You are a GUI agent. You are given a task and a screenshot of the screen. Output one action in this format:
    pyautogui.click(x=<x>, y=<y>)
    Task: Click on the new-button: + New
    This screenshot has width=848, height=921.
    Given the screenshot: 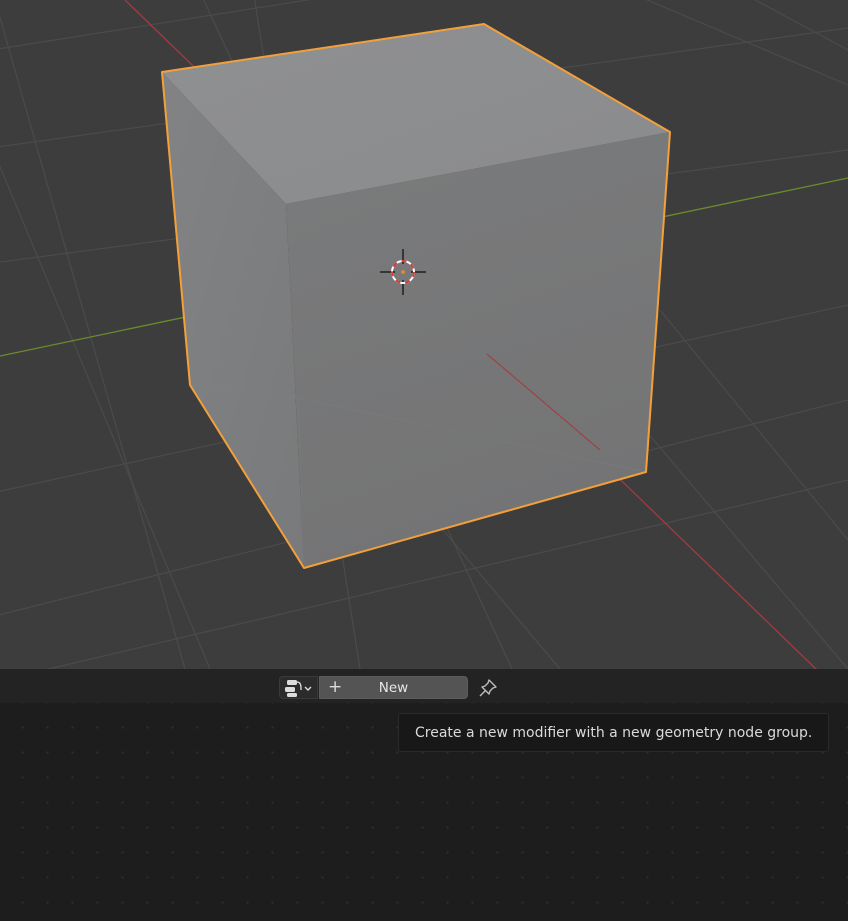 What is the action you would take?
    pyautogui.click(x=393, y=687)
    